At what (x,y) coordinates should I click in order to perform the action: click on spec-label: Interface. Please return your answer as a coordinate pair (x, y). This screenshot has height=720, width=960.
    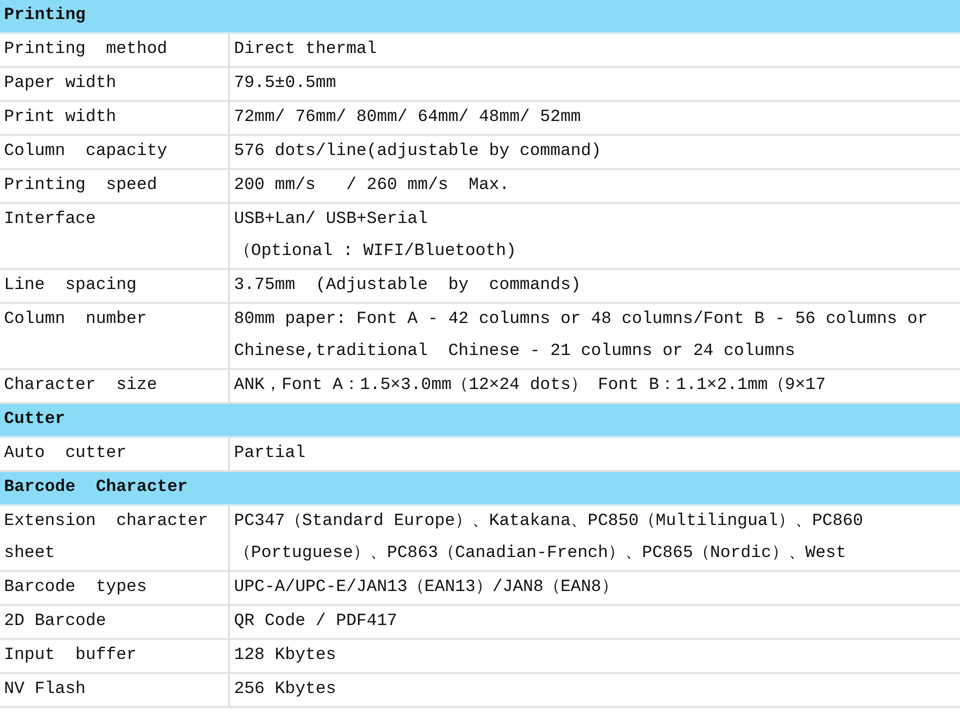
    Looking at the image, I should click on (115, 236).